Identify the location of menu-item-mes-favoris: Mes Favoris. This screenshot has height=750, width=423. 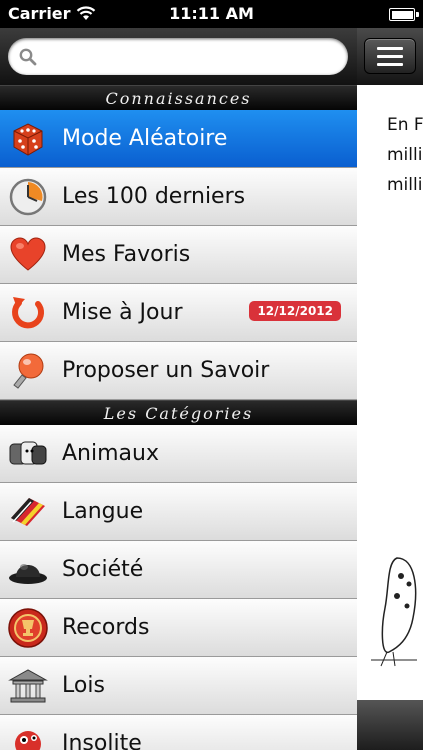
(178, 255).